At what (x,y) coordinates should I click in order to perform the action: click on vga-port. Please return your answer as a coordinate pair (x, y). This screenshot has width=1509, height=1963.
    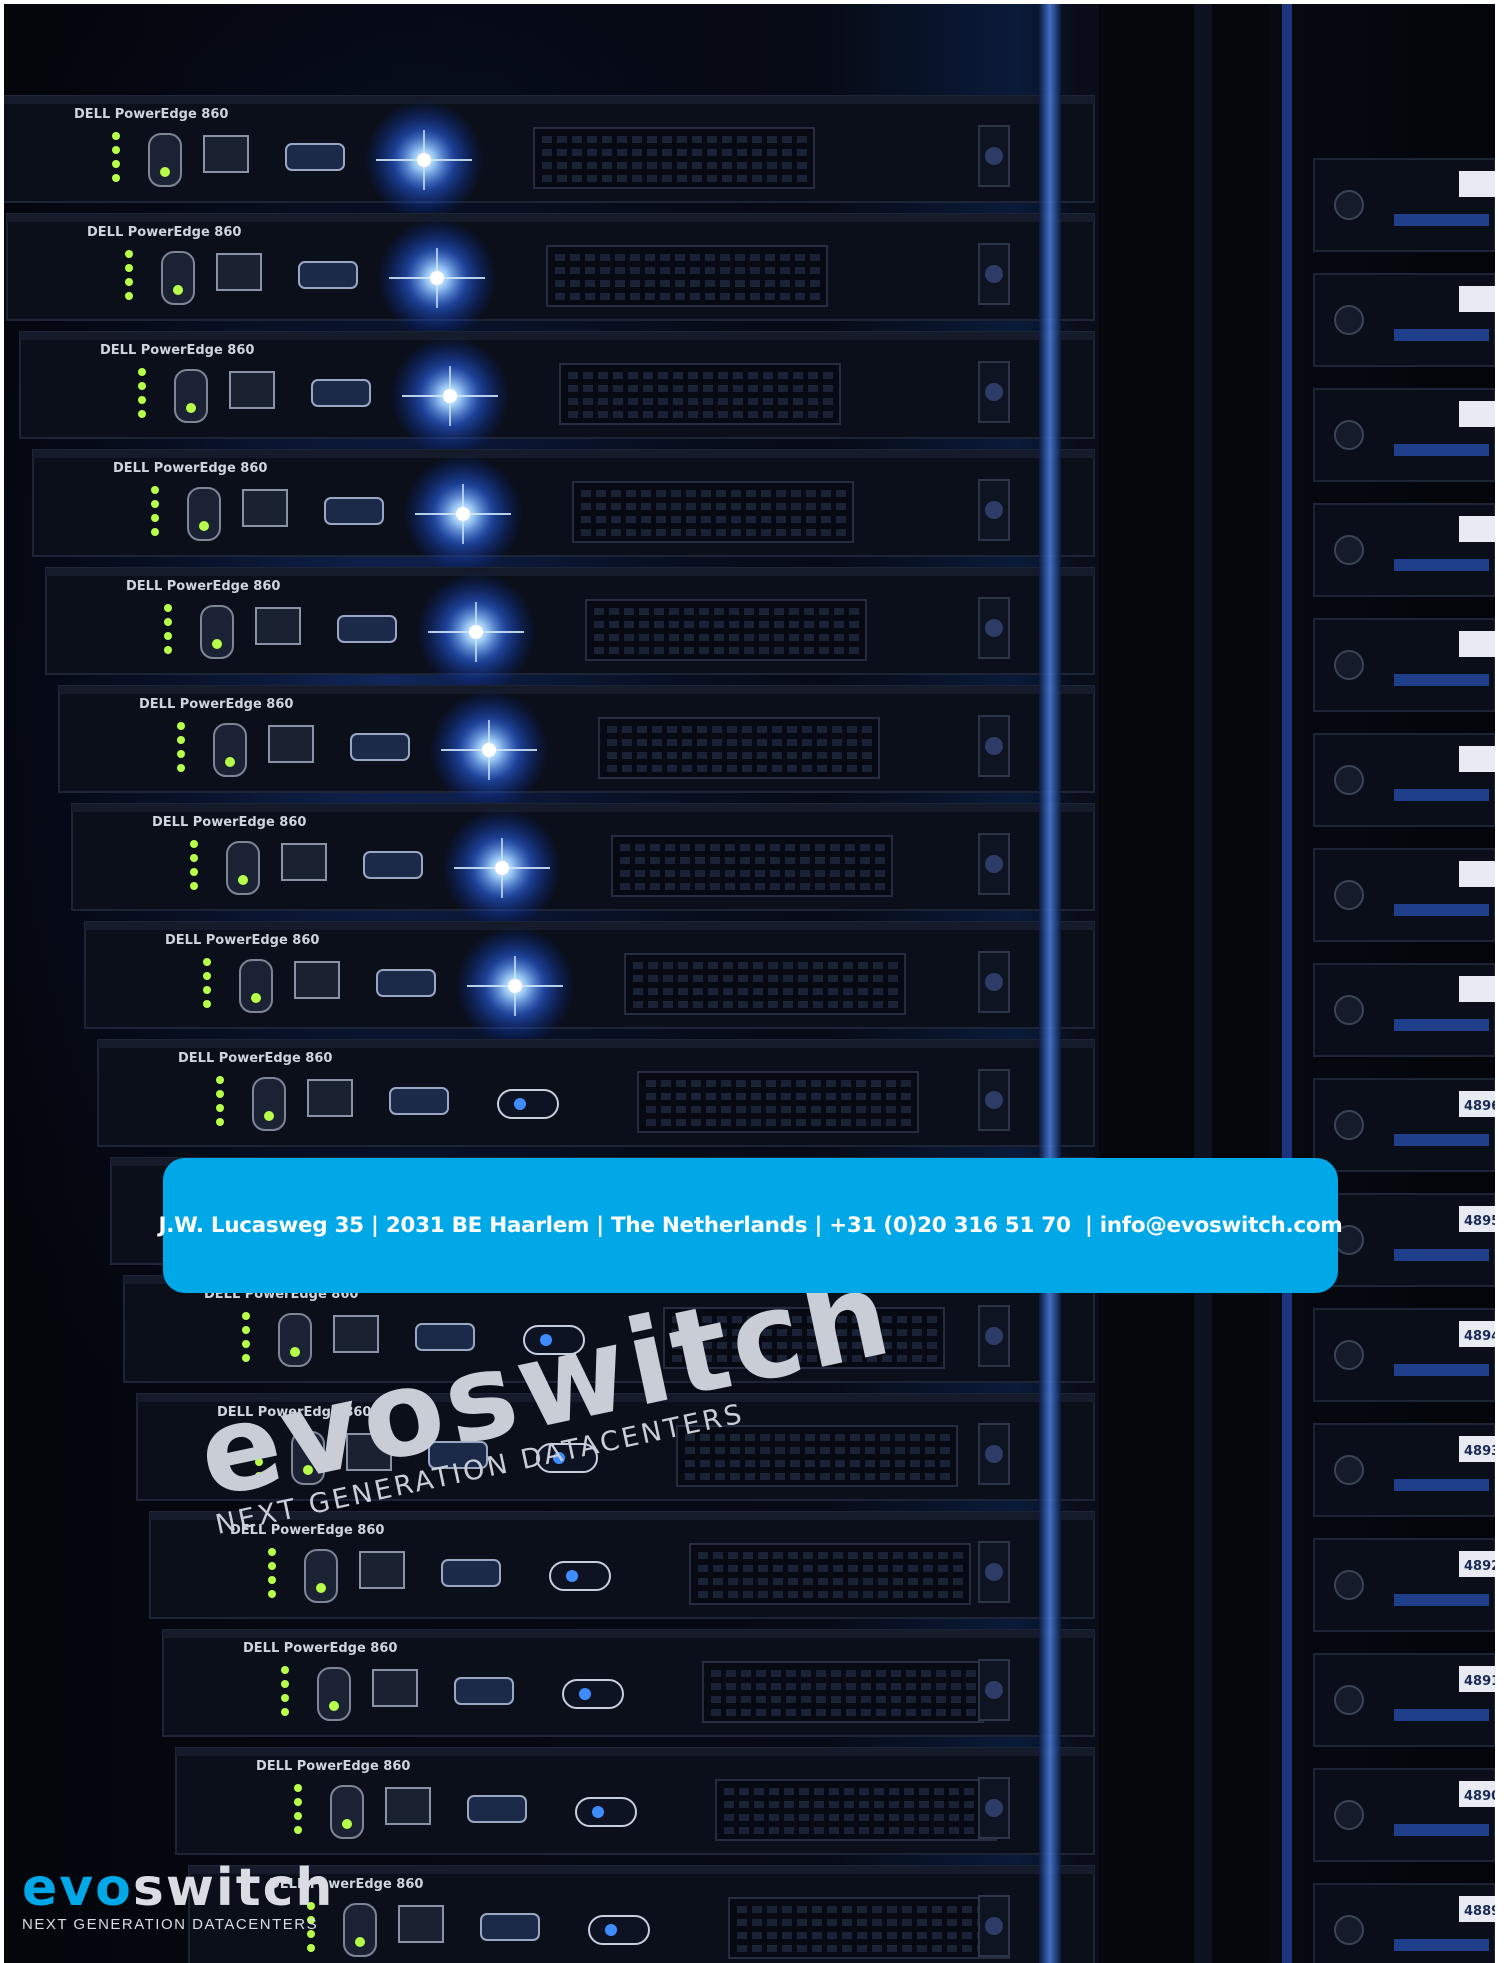
    Looking at the image, I should click on (393, 865).